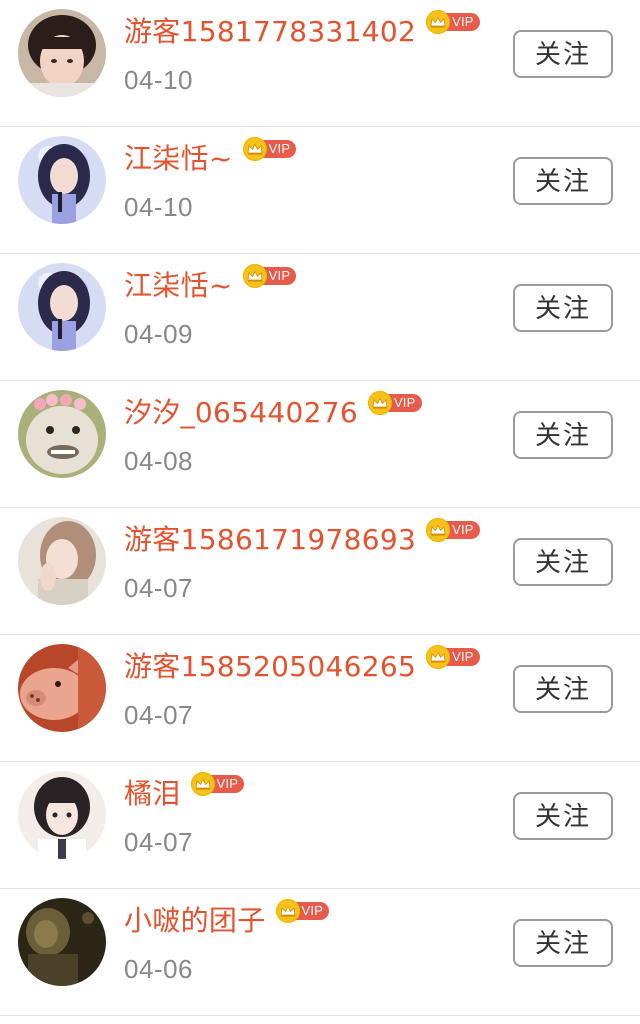 Image resolution: width=640 pixels, height=1024 pixels. What do you see at coordinates (152, 794) in the screenshot?
I see `user-name: 橘泪` at bounding box center [152, 794].